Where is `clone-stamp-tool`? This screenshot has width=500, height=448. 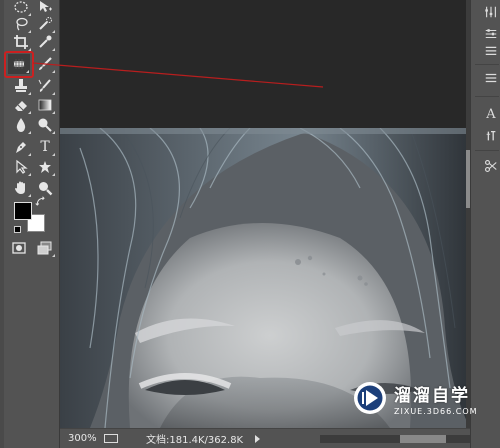
clone-stamp-tool is located at coordinates (21, 86).